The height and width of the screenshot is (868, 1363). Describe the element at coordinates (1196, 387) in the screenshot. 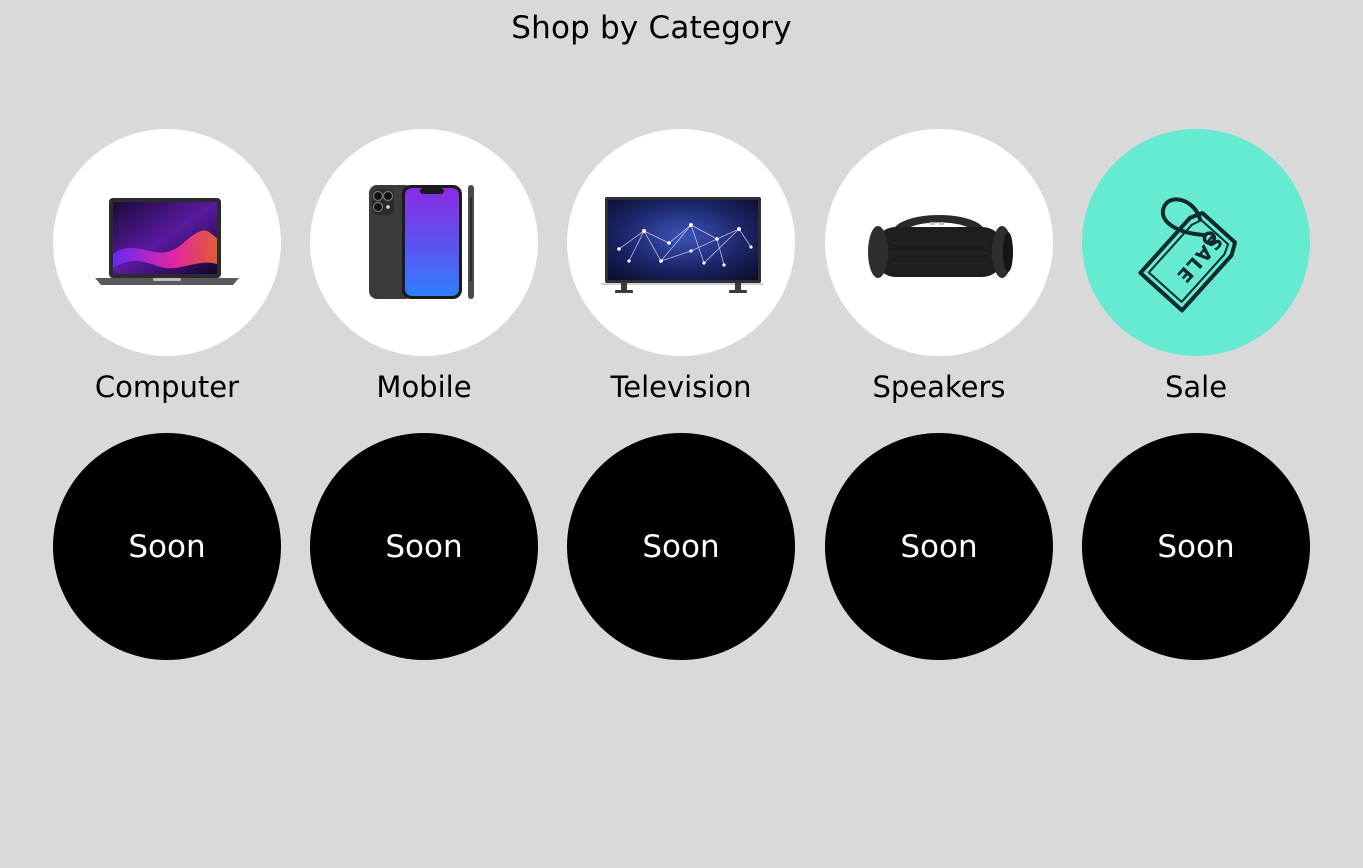

I see `category-sale-label: Sale` at that location.